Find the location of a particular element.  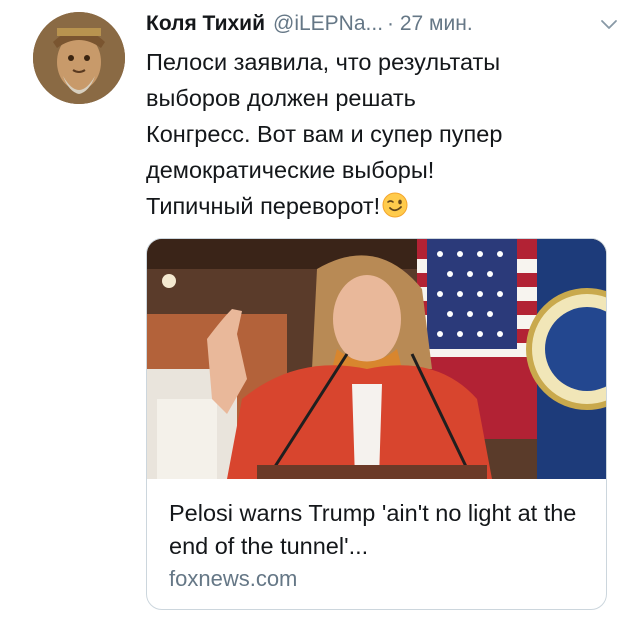

author-name: Коля Тихий is located at coordinates (205, 24).